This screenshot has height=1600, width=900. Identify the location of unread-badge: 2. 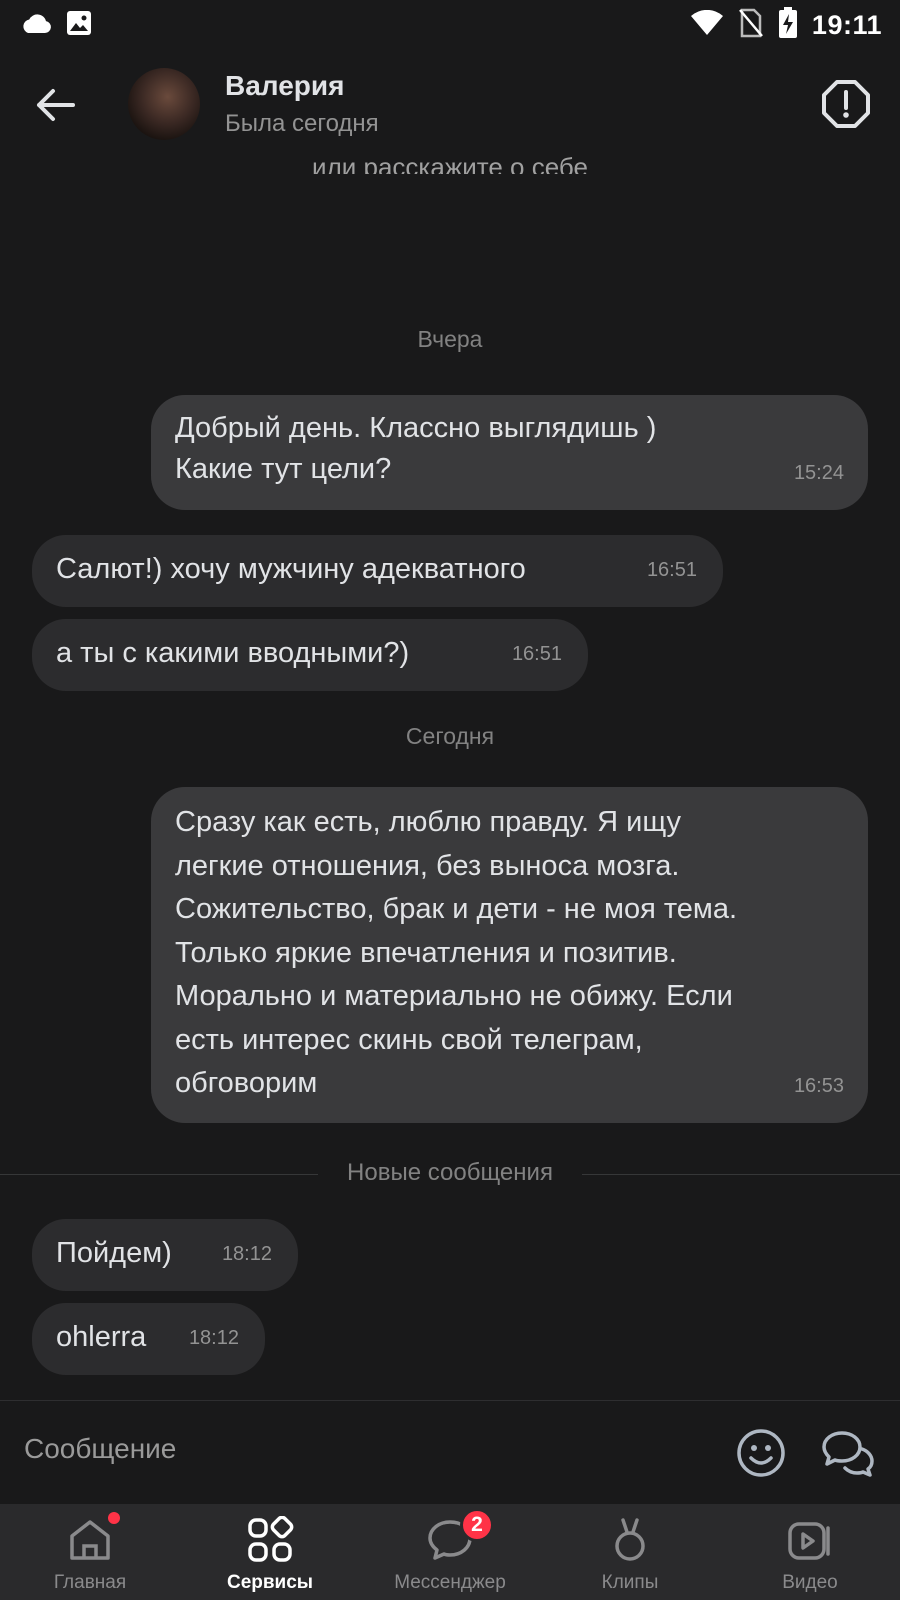
(477, 1525).